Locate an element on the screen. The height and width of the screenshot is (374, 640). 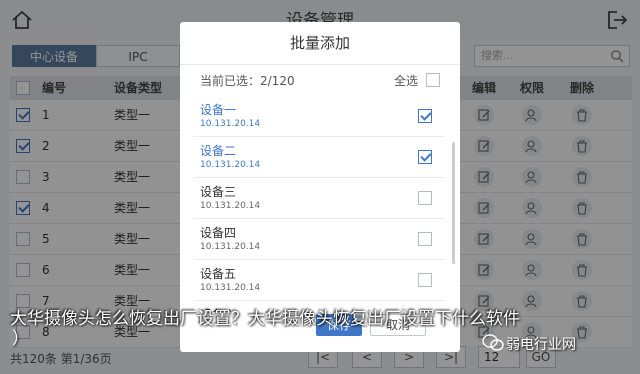
wechat-icon is located at coordinates (493, 342).